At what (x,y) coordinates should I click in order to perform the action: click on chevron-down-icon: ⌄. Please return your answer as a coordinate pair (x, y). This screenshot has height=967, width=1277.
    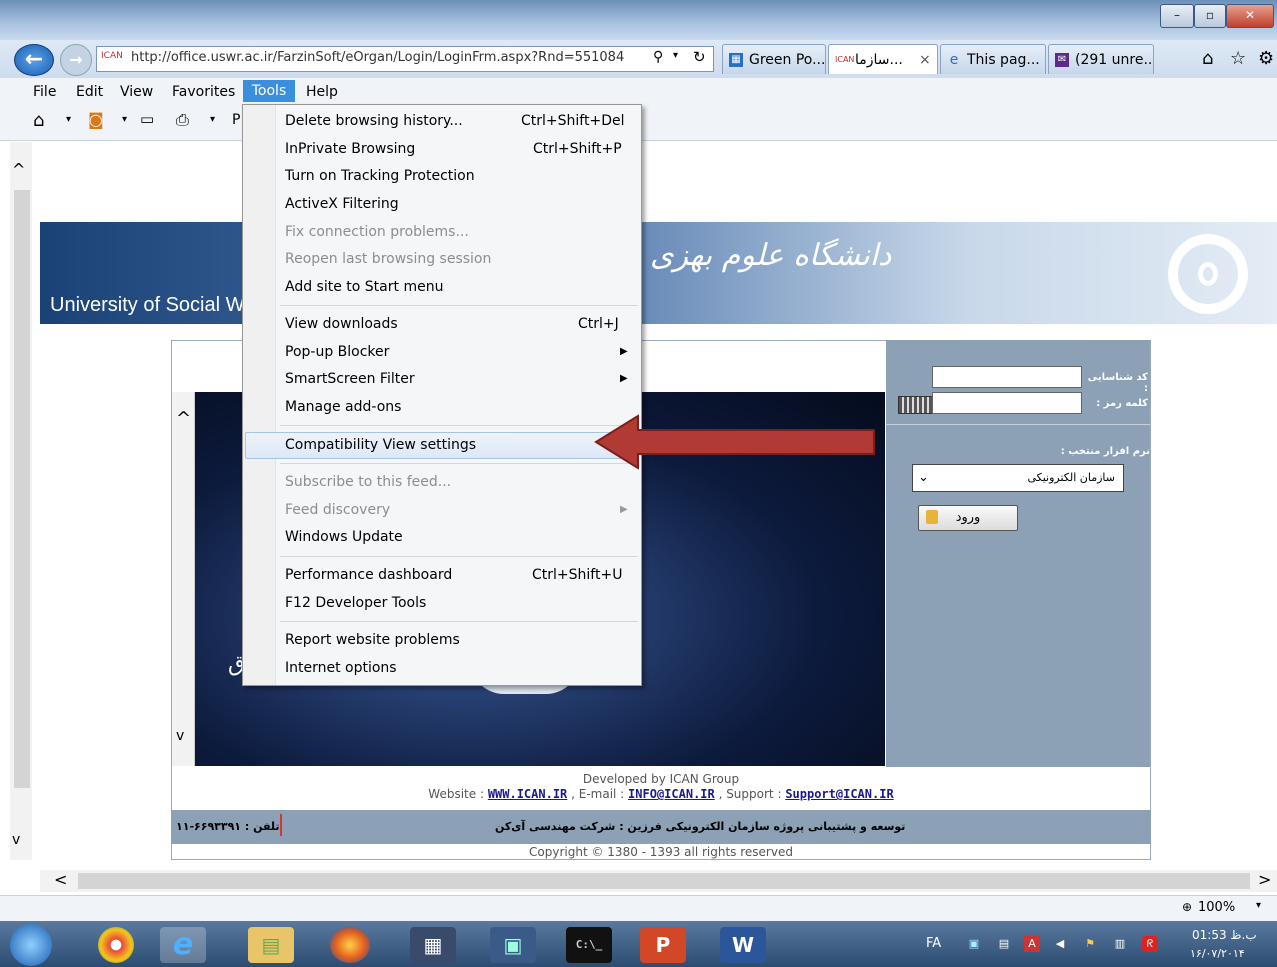
    Looking at the image, I should click on (923, 477).